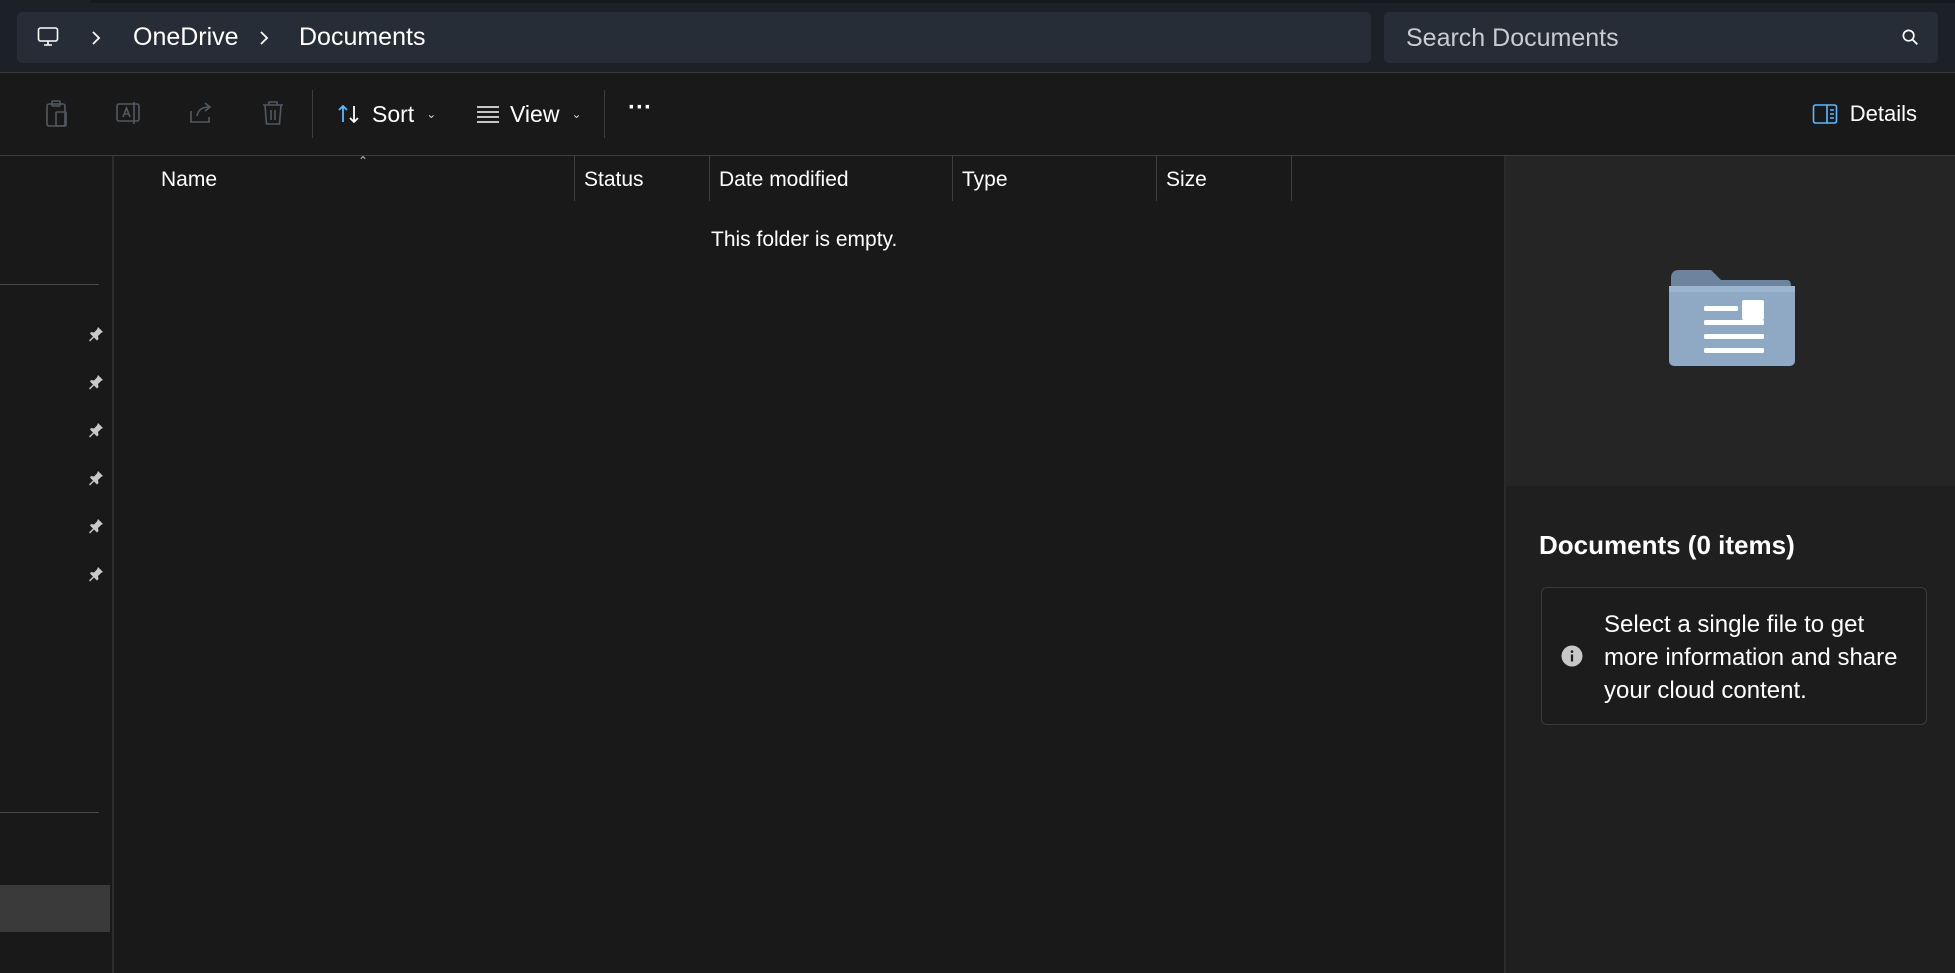 This screenshot has width=1955, height=973. I want to click on view-label: View, so click(535, 113).